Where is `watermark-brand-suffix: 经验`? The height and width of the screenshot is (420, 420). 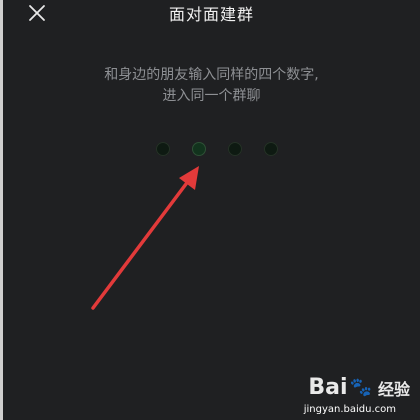 watermark-brand-suffix: 经验 is located at coordinates (393, 389).